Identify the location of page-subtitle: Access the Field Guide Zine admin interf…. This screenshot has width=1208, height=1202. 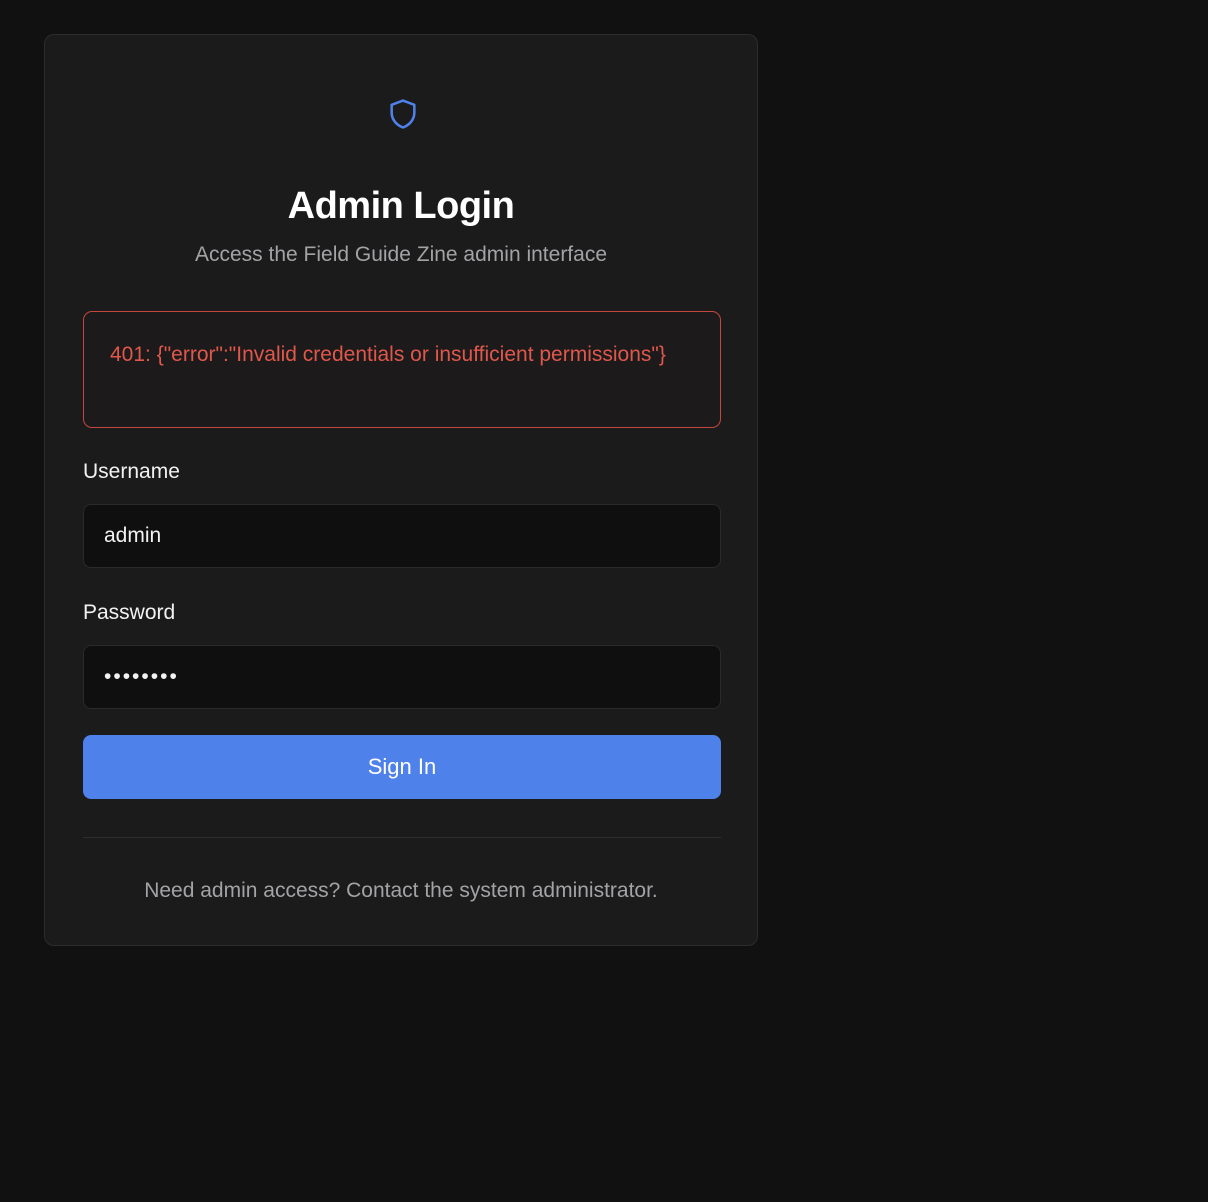
(401, 254).